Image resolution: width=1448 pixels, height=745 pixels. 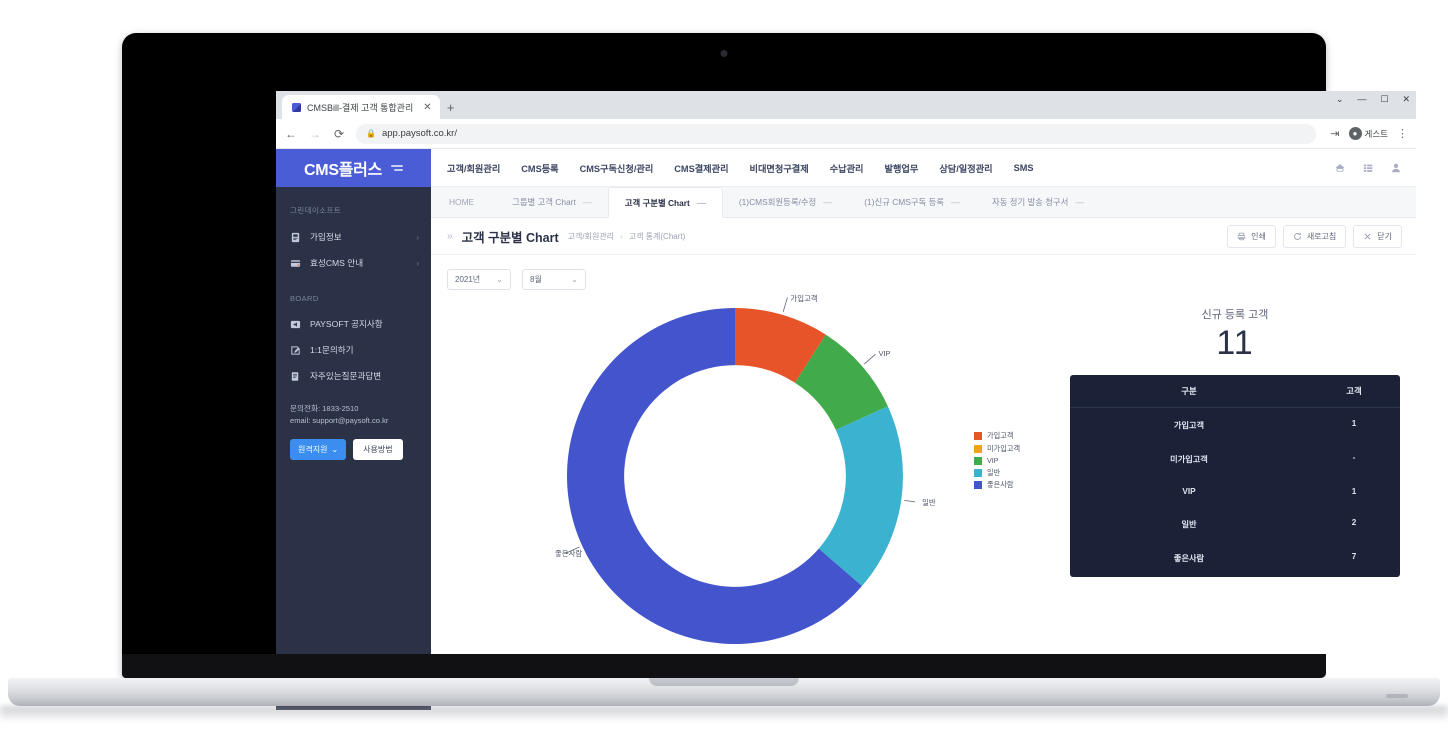 I want to click on table-body: 가입고객 1 미가입고객 - VIP 1 일반 2 좋은사람 7, so click(x=1235, y=491).